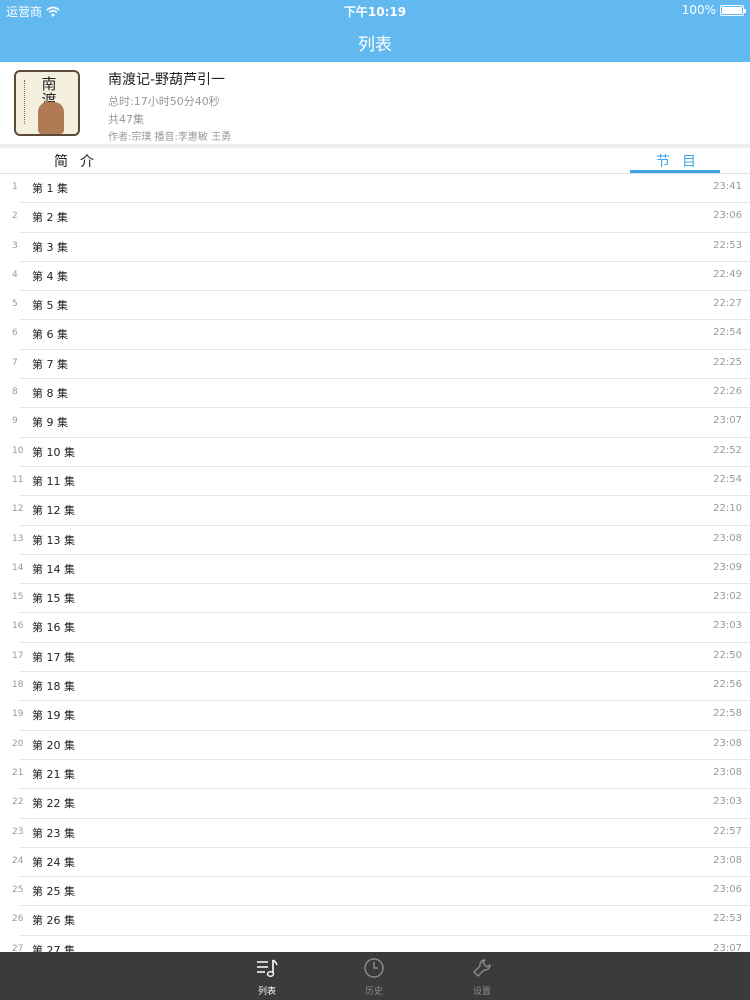 The height and width of the screenshot is (1000, 750). Describe the element at coordinates (266, 992) in the screenshot. I see `tabbar-label-list: 列表` at that location.